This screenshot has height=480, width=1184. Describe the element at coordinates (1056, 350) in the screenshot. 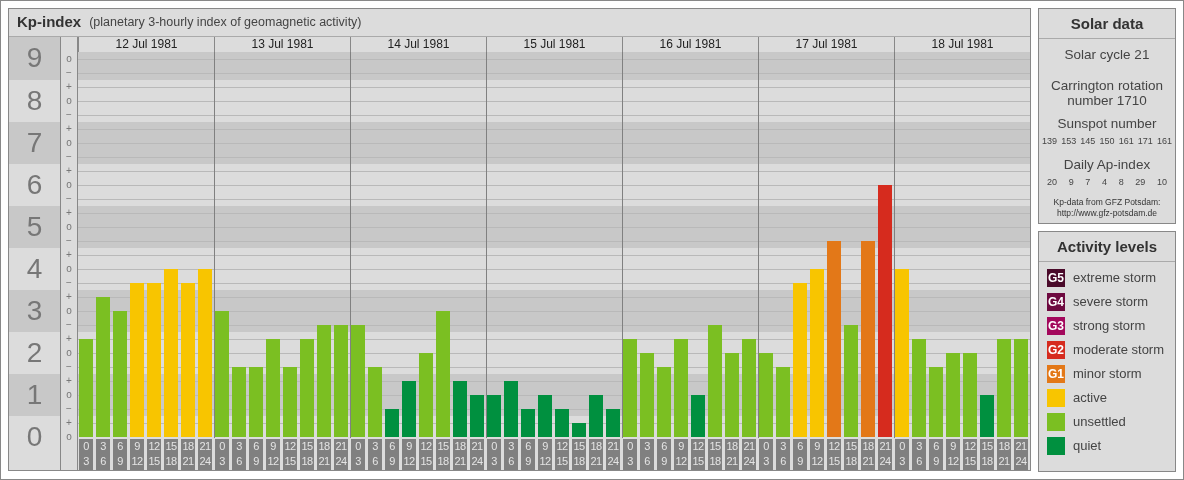

I see `level-swatch: G2` at that location.